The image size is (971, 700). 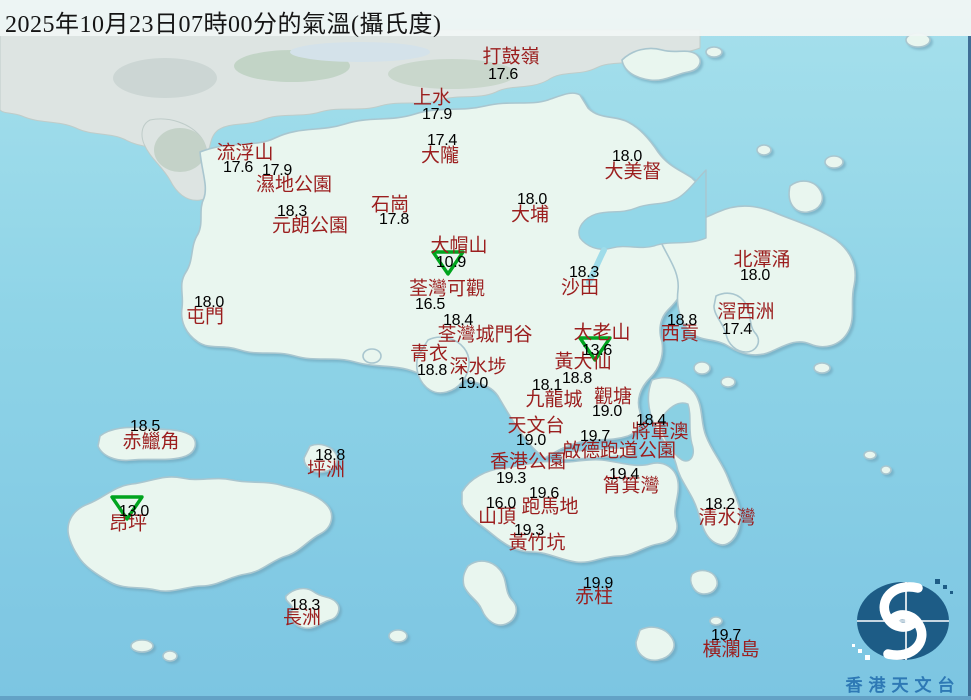 What do you see at coordinates (624, 474) in the screenshot?
I see `station-temp-value: 19.4` at bounding box center [624, 474].